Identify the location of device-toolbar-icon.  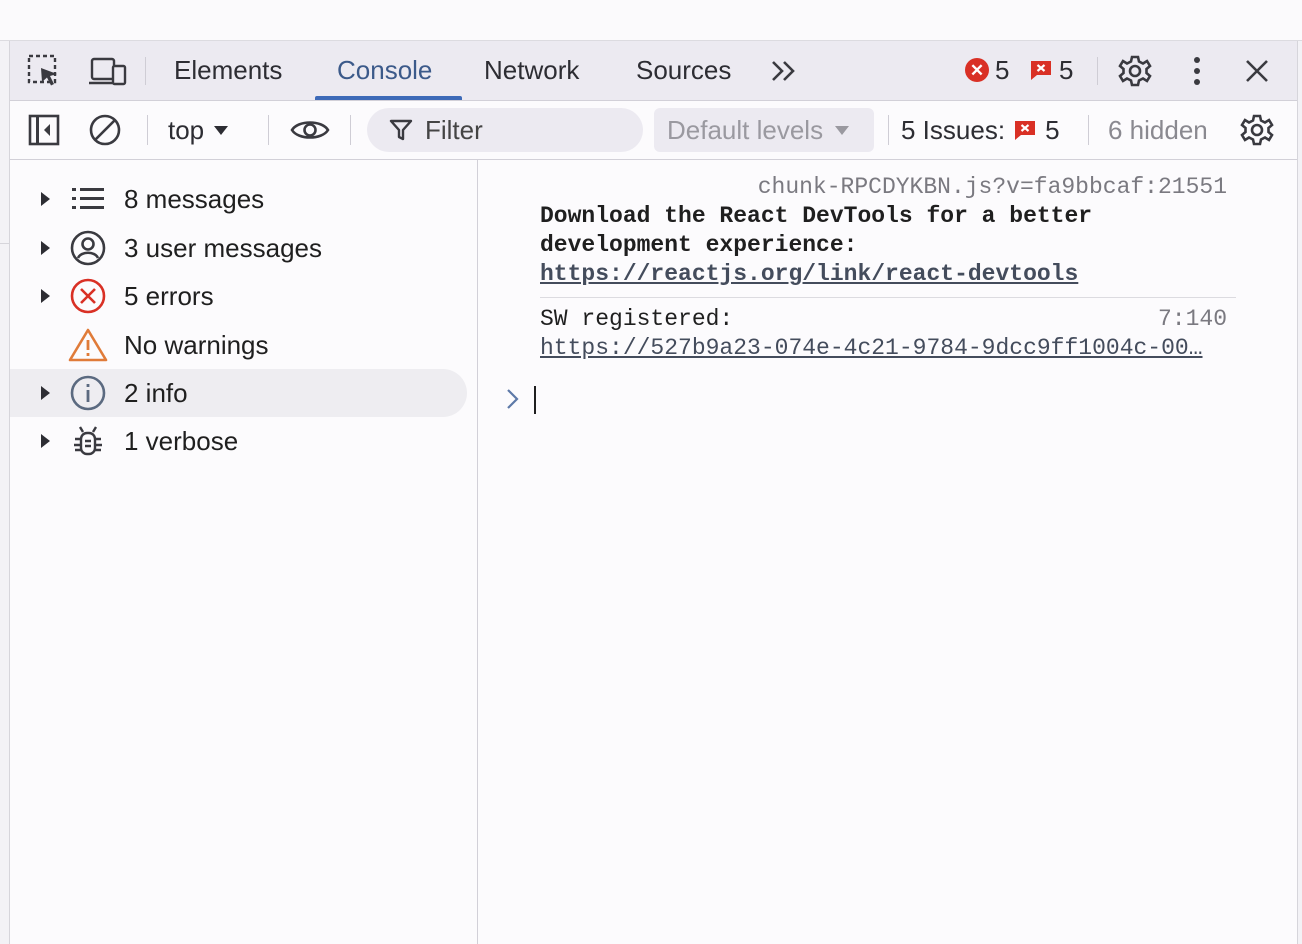
(108, 71).